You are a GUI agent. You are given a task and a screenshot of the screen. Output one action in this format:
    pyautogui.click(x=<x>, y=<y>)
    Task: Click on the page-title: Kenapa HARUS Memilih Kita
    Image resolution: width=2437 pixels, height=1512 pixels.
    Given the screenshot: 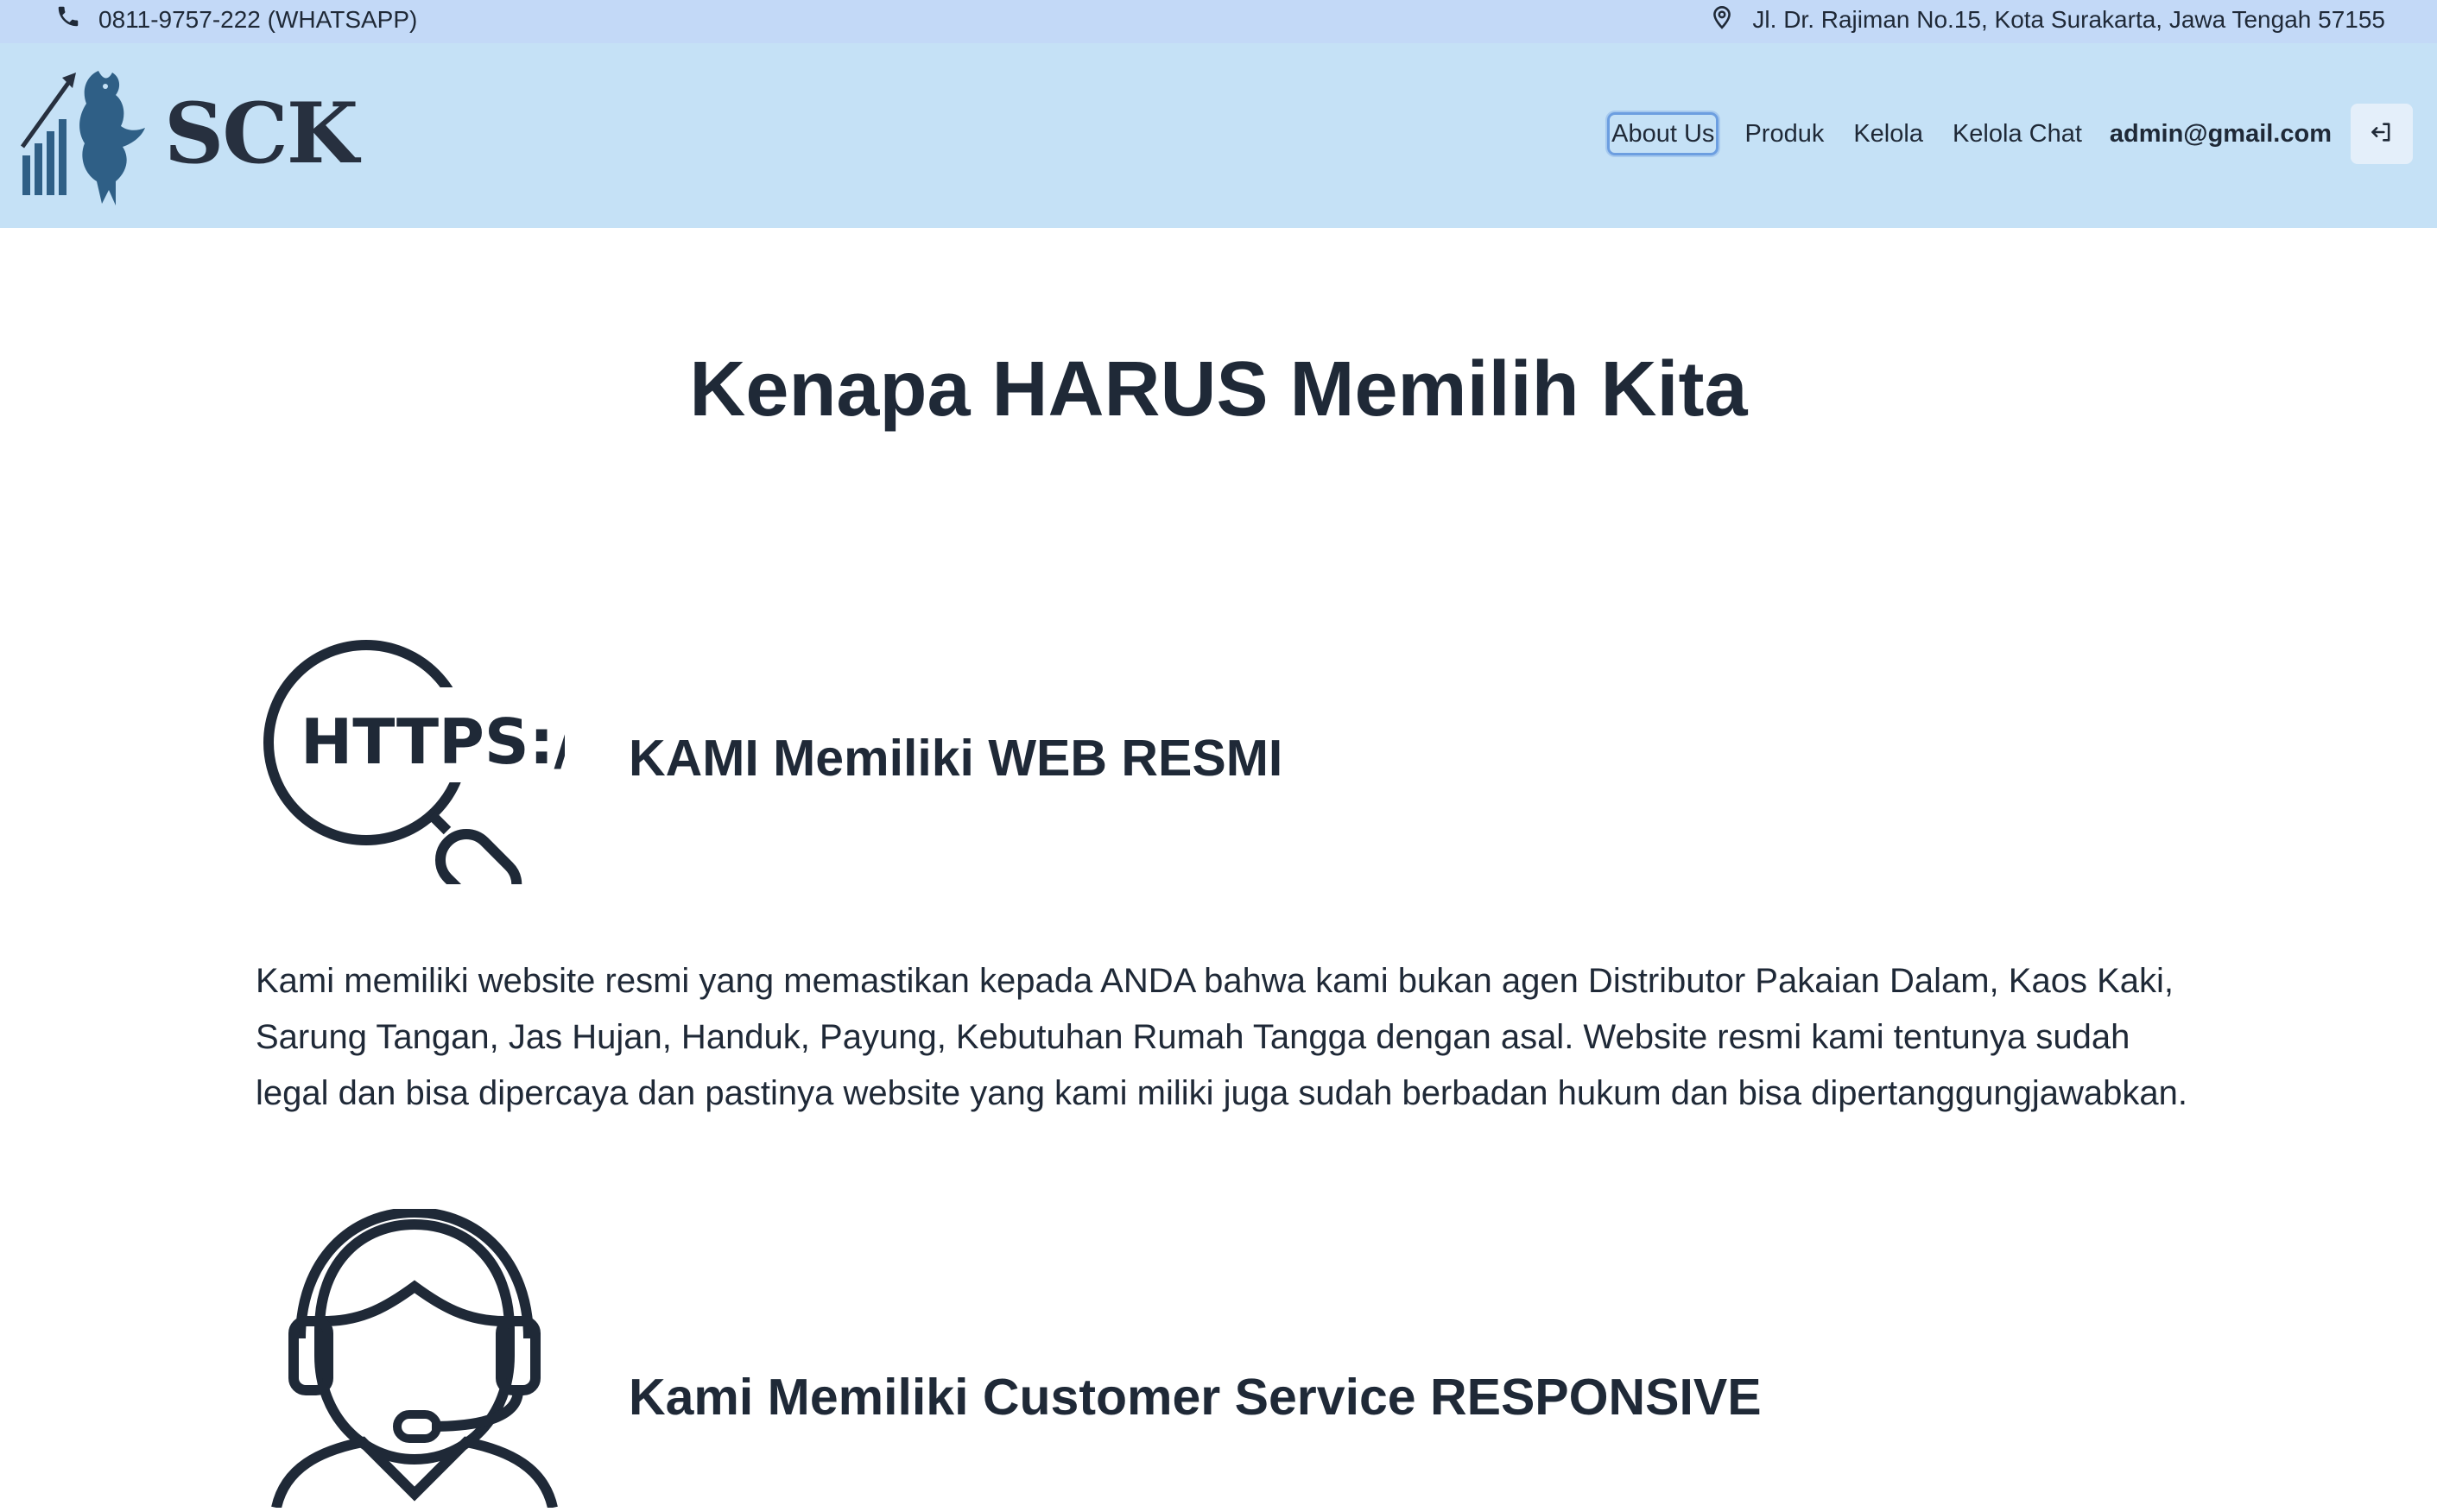 What is the action you would take?
    pyautogui.click(x=1218, y=389)
    